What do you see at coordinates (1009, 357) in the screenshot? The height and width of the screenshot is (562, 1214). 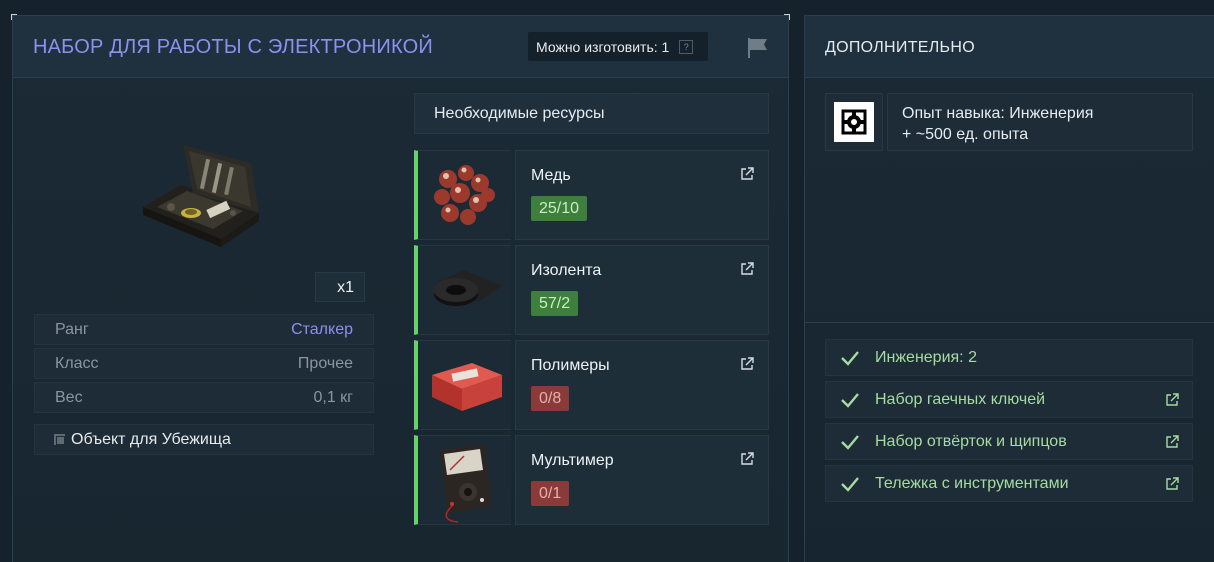 I see `requirement-row: Инженерия: 2` at bounding box center [1009, 357].